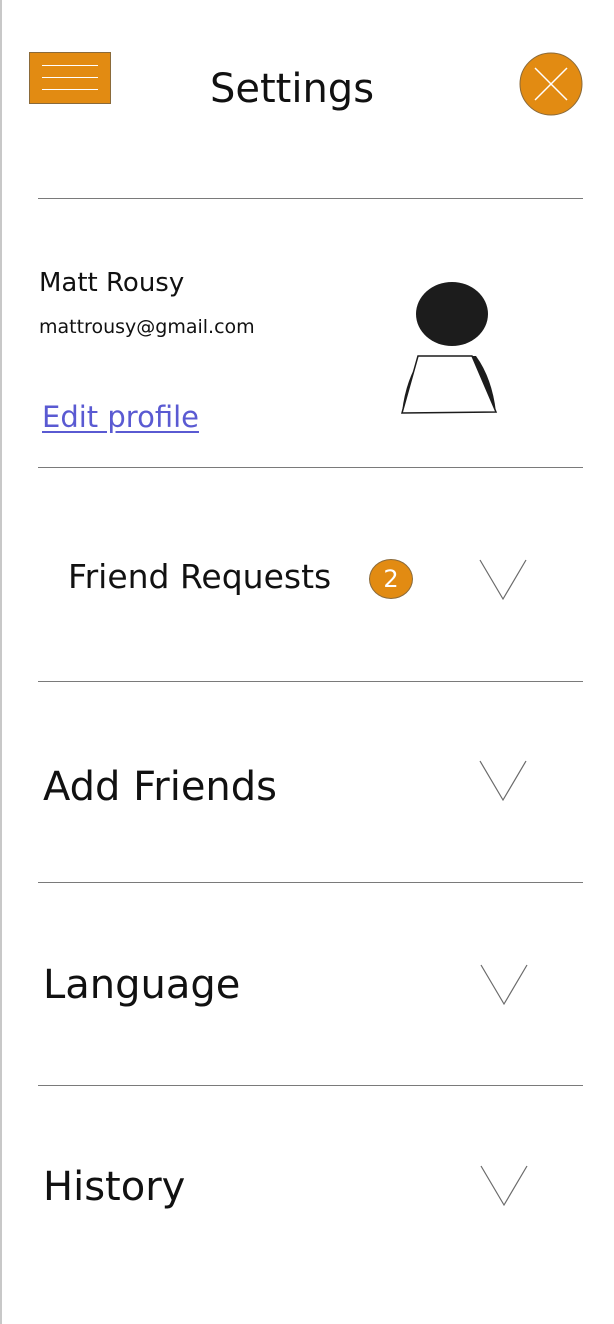  I want to click on language-row: Language, so click(310, 984).